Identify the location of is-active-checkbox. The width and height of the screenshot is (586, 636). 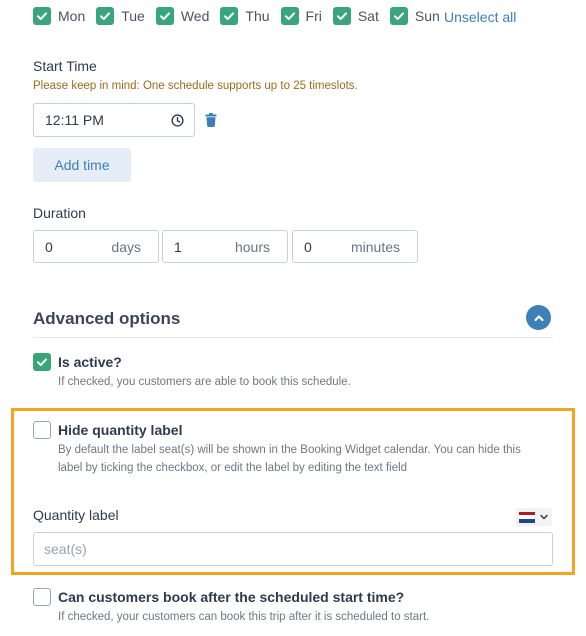
(42, 362).